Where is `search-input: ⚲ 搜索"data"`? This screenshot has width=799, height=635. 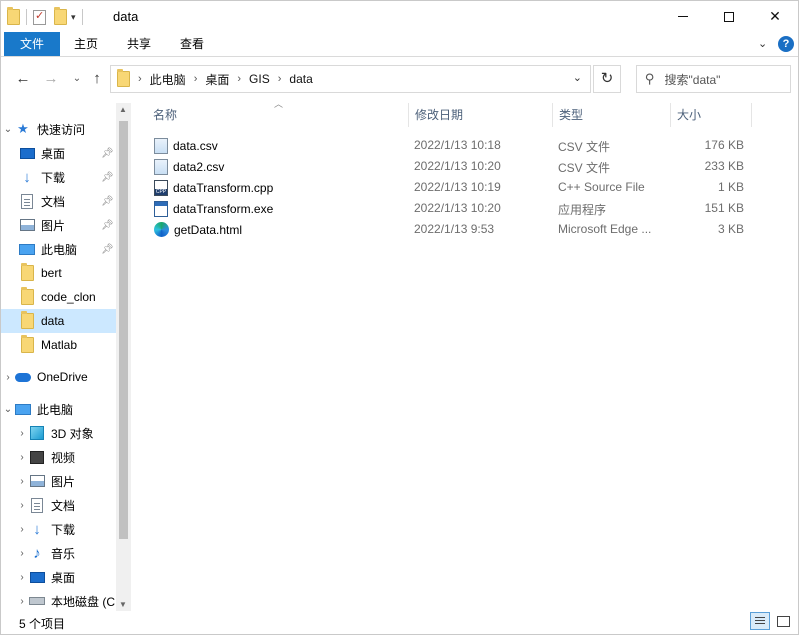 search-input: ⚲ 搜索"data" is located at coordinates (713, 79).